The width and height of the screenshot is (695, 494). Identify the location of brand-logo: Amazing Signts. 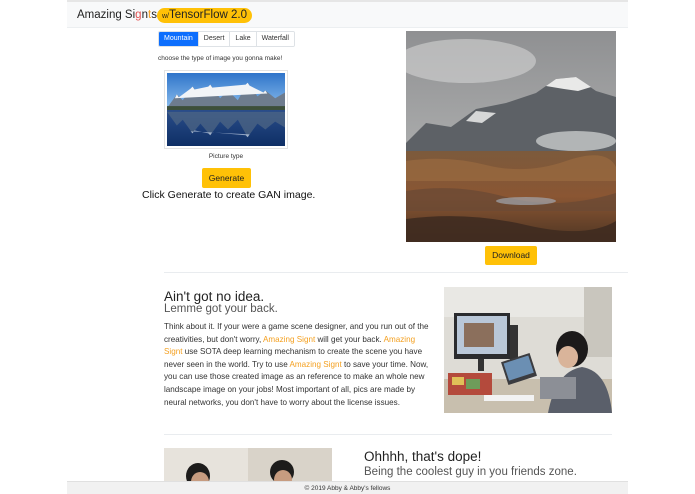
(117, 15).